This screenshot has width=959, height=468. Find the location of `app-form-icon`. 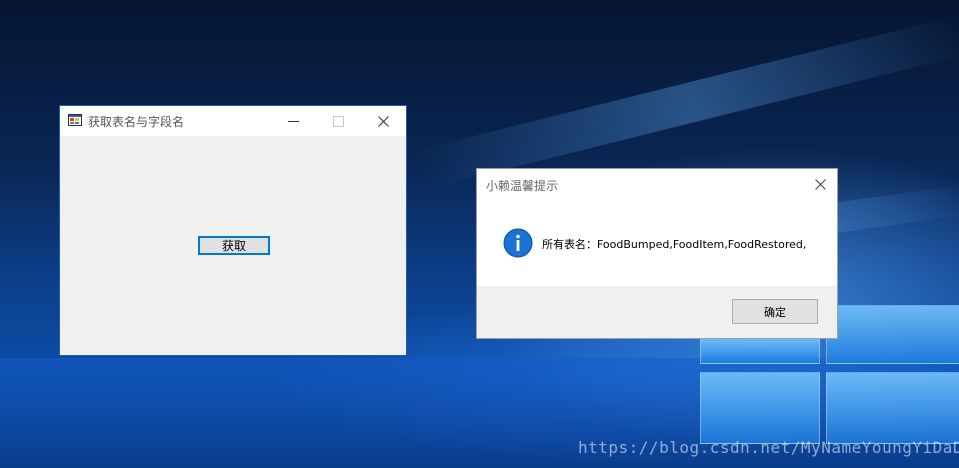

app-form-icon is located at coordinates (75, 120).